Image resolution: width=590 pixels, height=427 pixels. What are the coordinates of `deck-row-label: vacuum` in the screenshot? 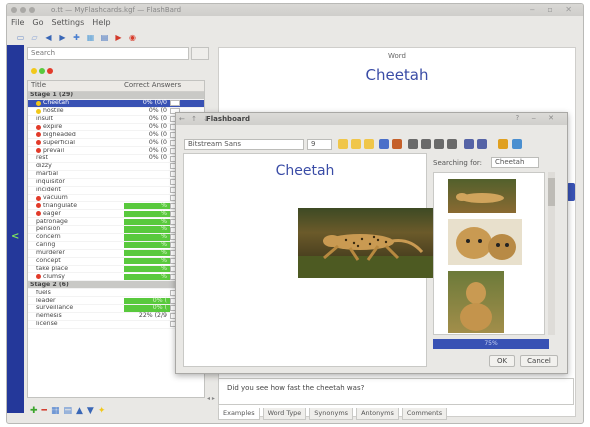 It's located at (55, 197).